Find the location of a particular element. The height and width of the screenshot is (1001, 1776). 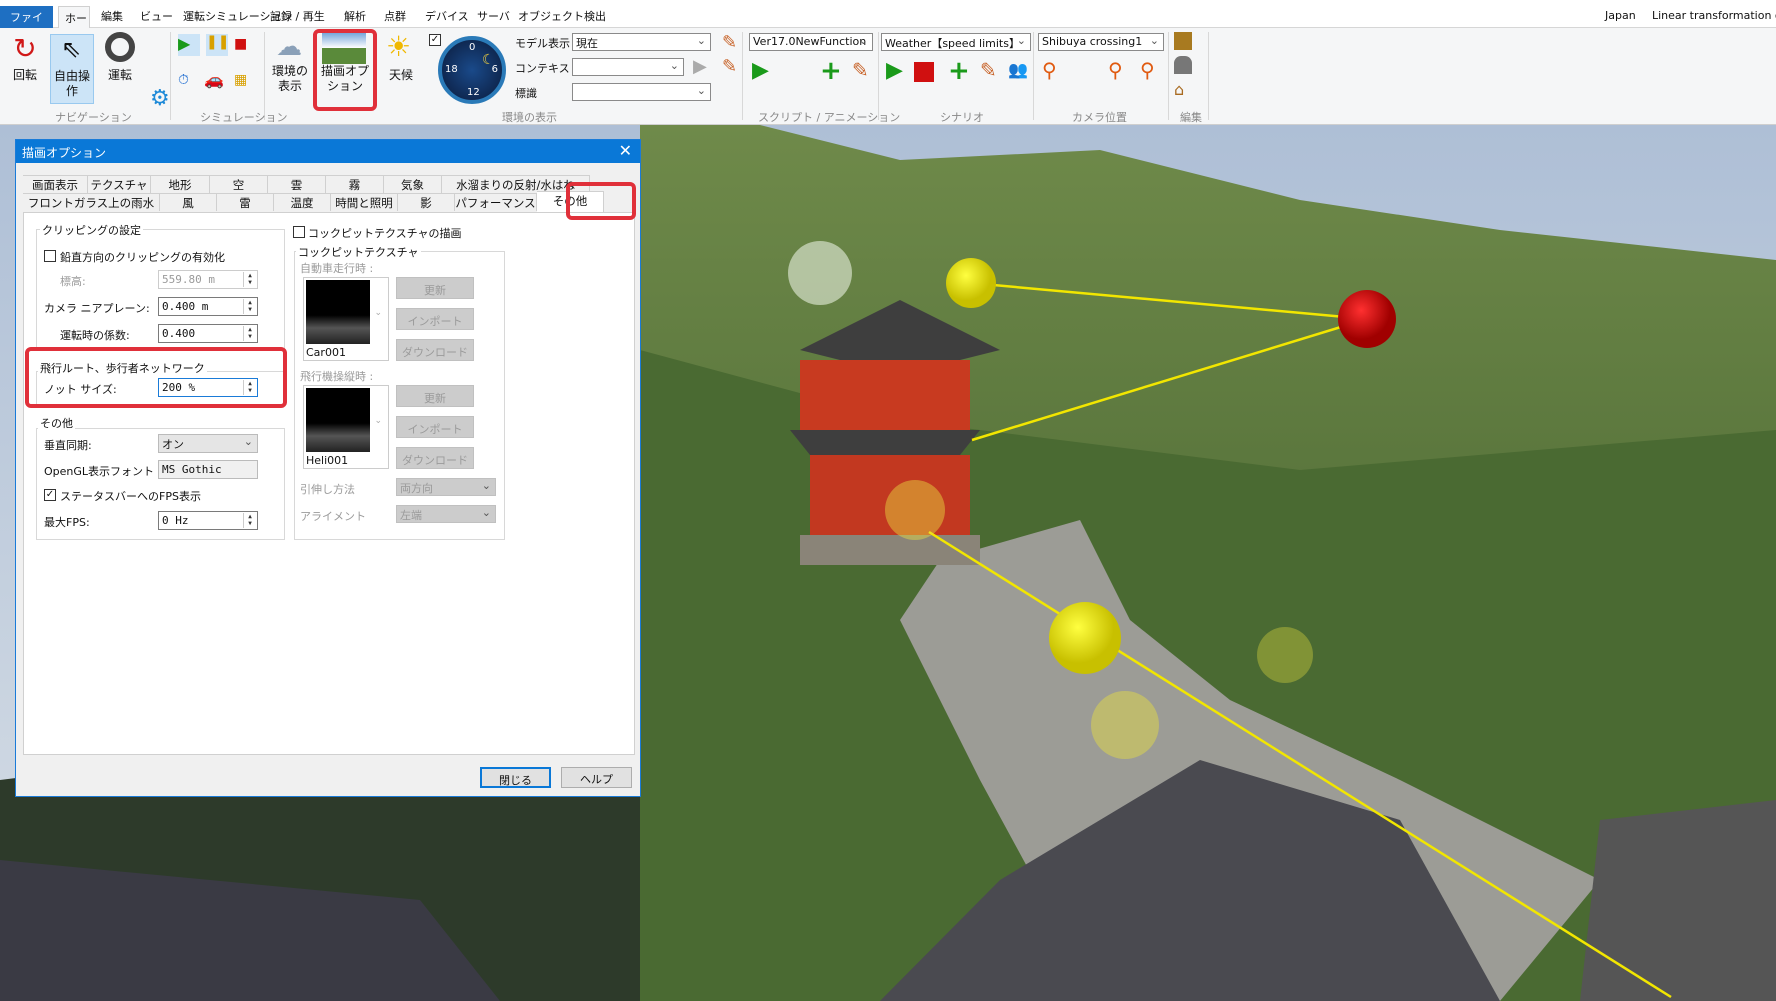

dialog-title-bar: 描画オプション ✕ is located at coordinates (328, 151).